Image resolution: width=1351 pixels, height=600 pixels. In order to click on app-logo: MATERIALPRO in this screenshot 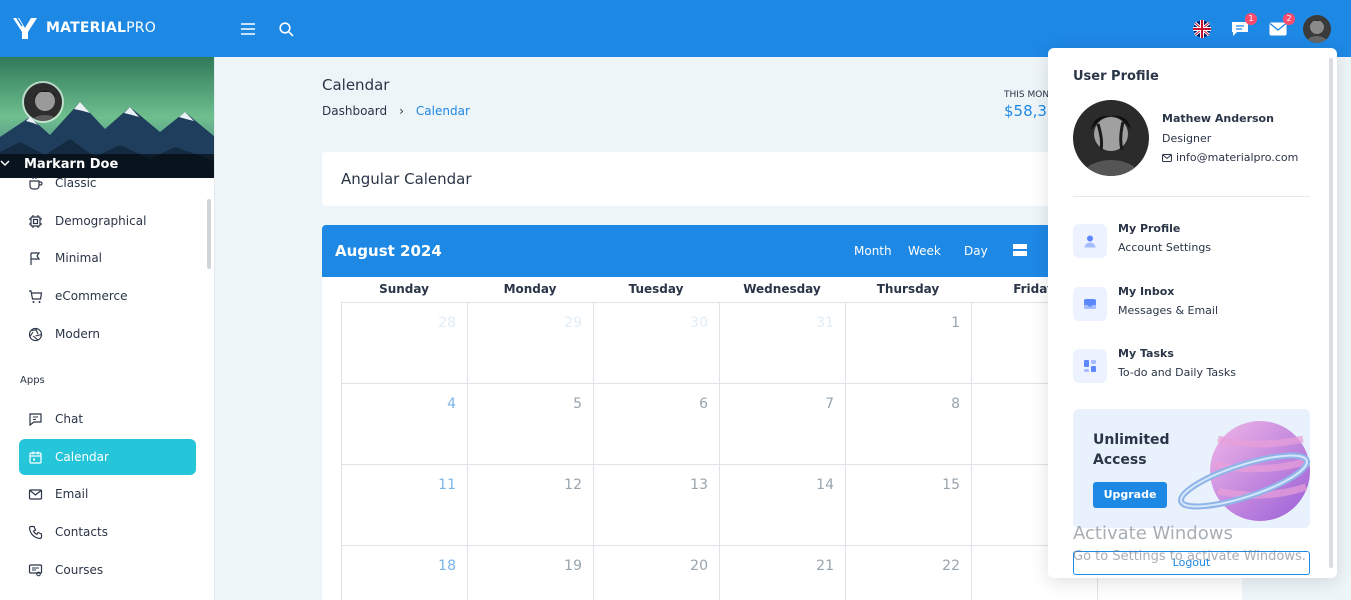, I will do `click(84, 28)`.